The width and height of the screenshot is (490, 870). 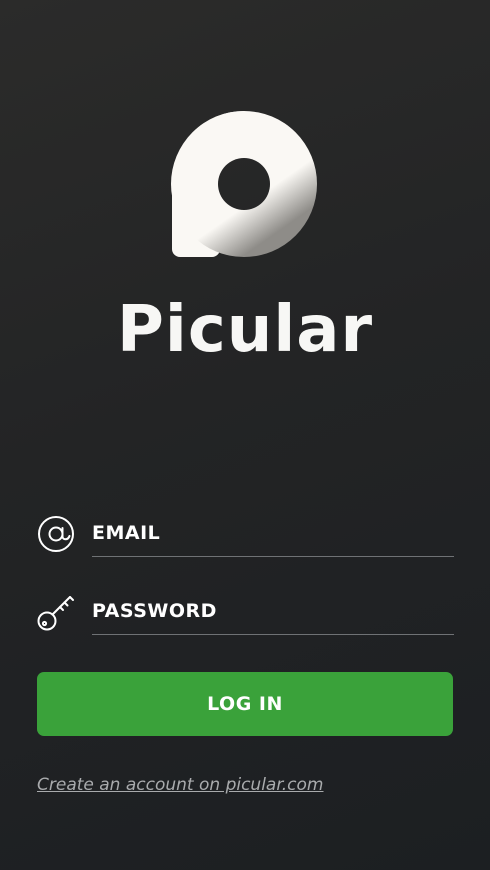 I want to click on password-row, so click(x=245, y=613).